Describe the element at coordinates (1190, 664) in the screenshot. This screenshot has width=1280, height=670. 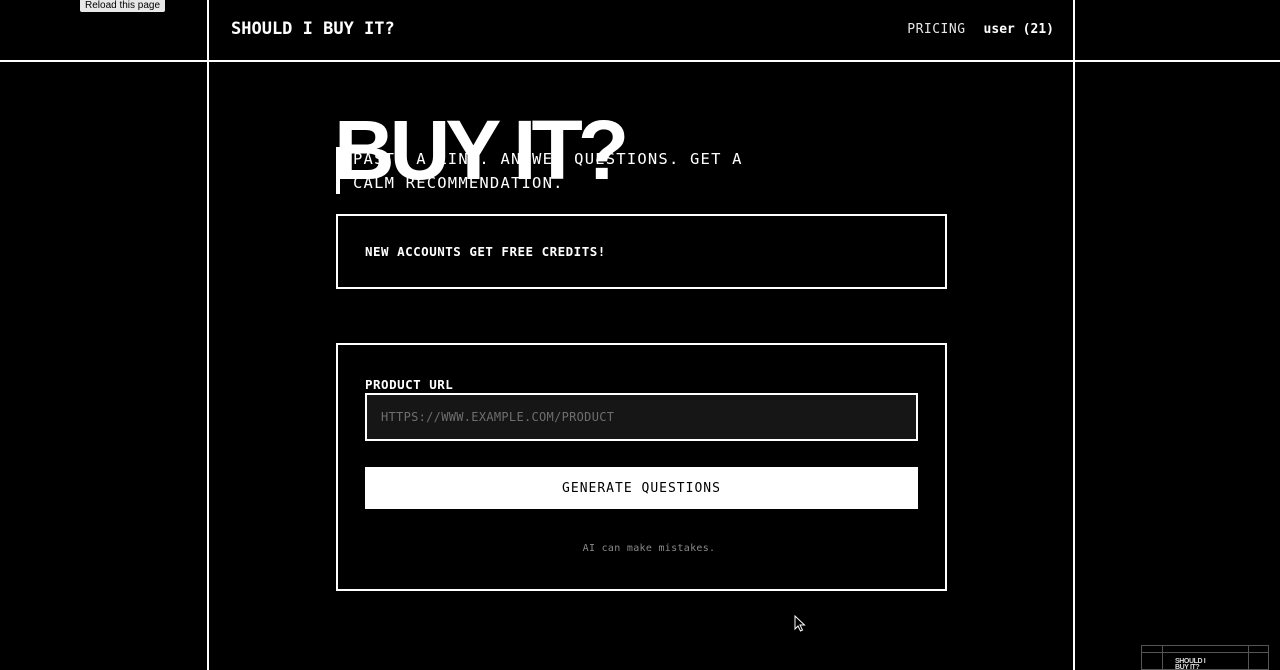
I see `thumbnail-title: SHOULD I BUY IT?` at that location.